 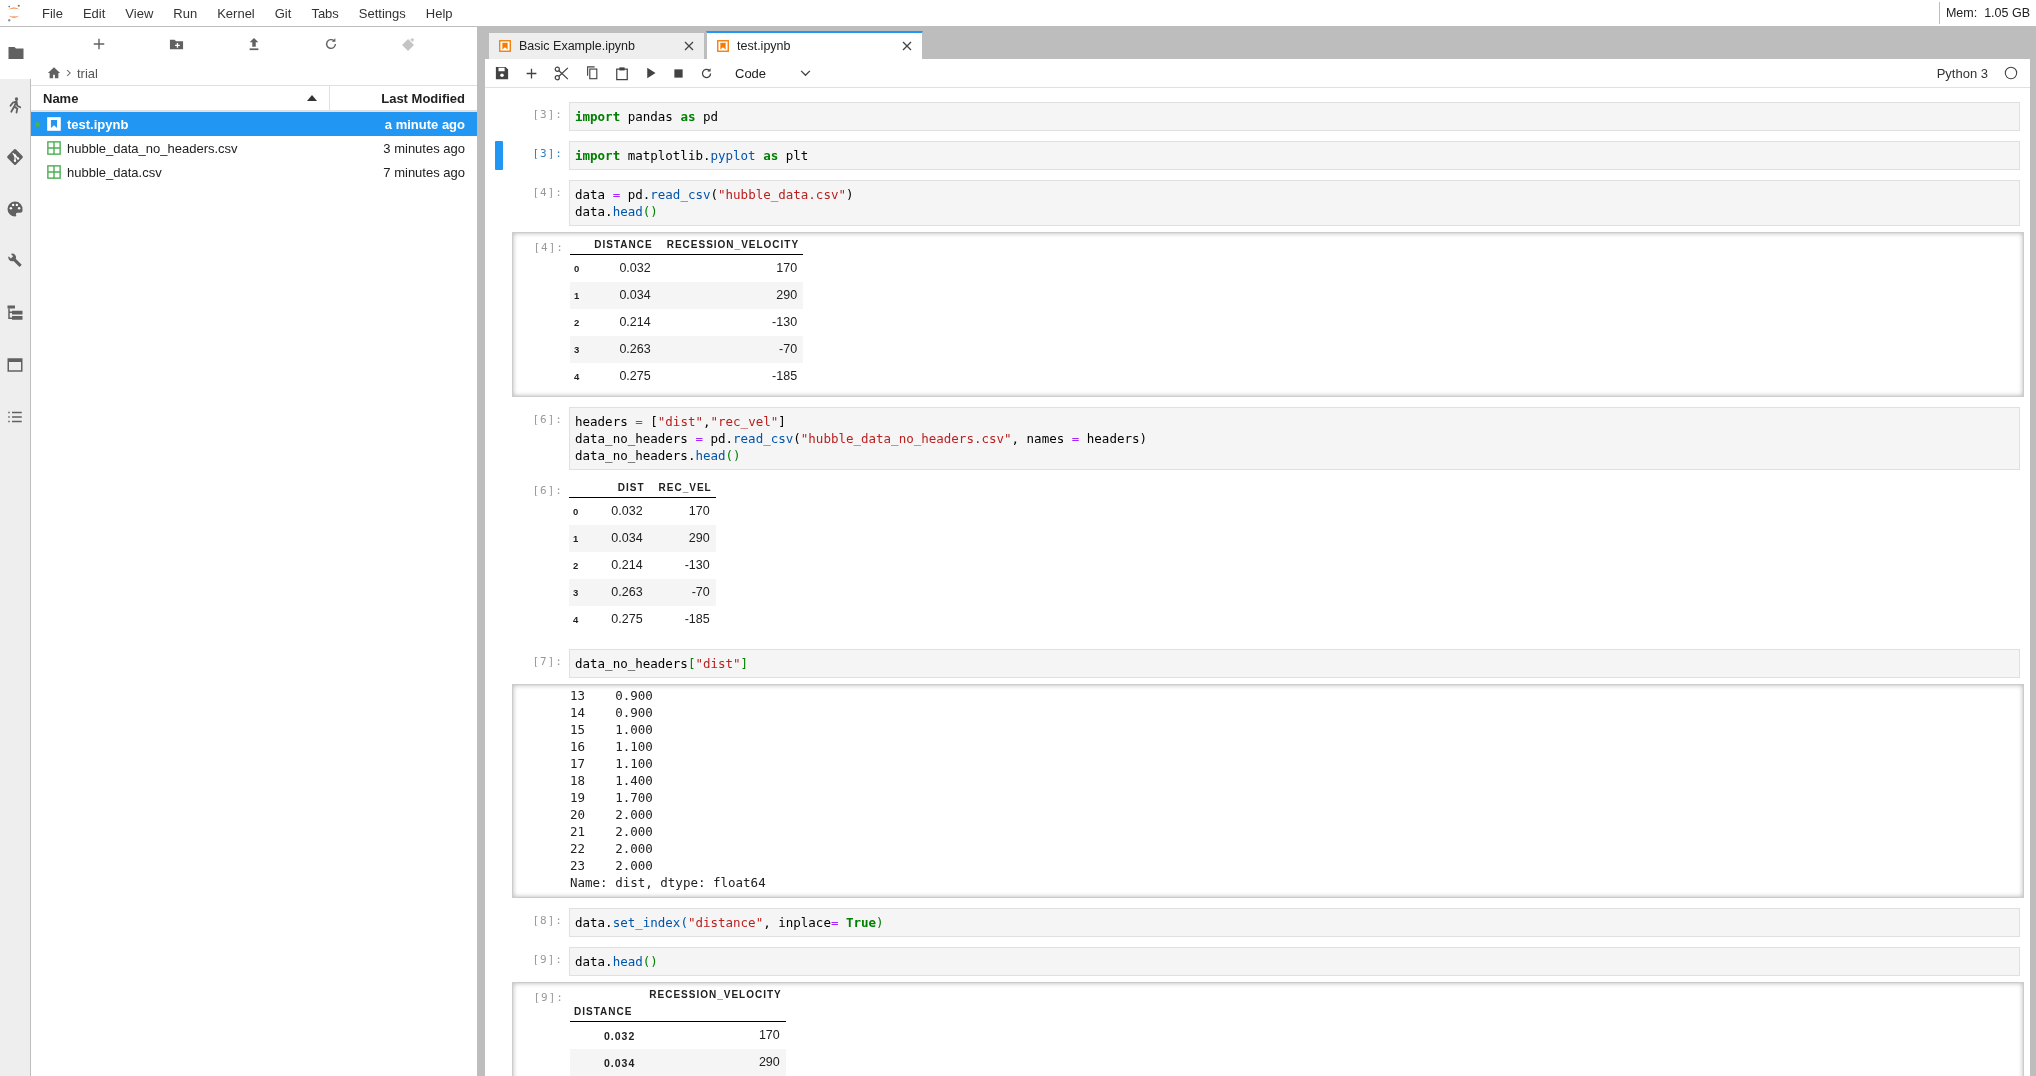 I want to click on menu-item: Kernel, so click(x=236, y=13).